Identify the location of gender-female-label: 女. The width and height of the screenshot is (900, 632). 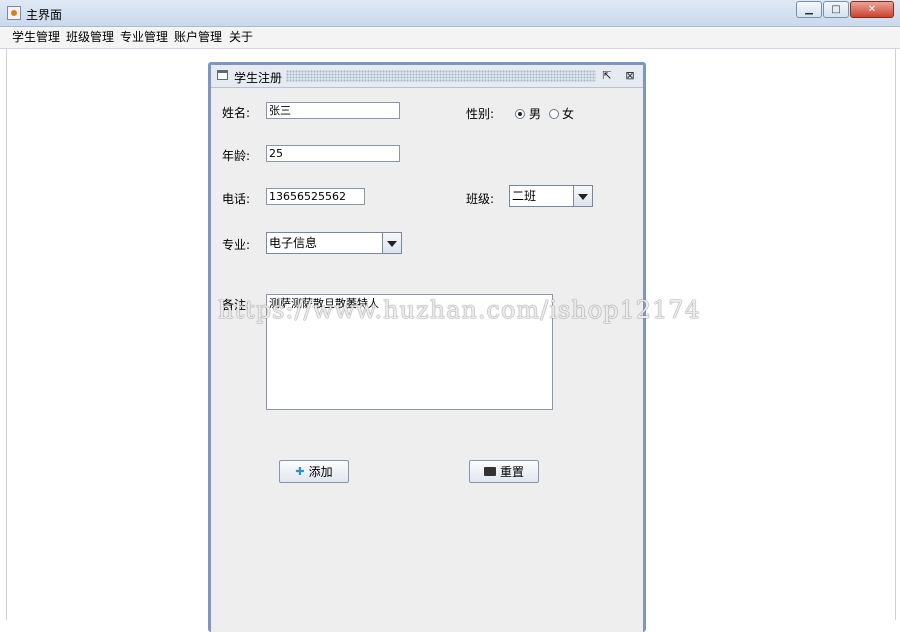
(568, 114).